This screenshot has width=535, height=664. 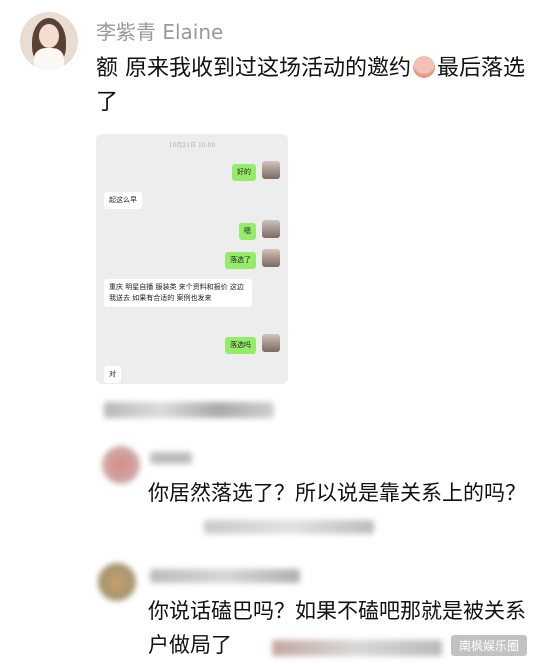 I want to click on crying-emoji-icon, so click(x=424, y=67).